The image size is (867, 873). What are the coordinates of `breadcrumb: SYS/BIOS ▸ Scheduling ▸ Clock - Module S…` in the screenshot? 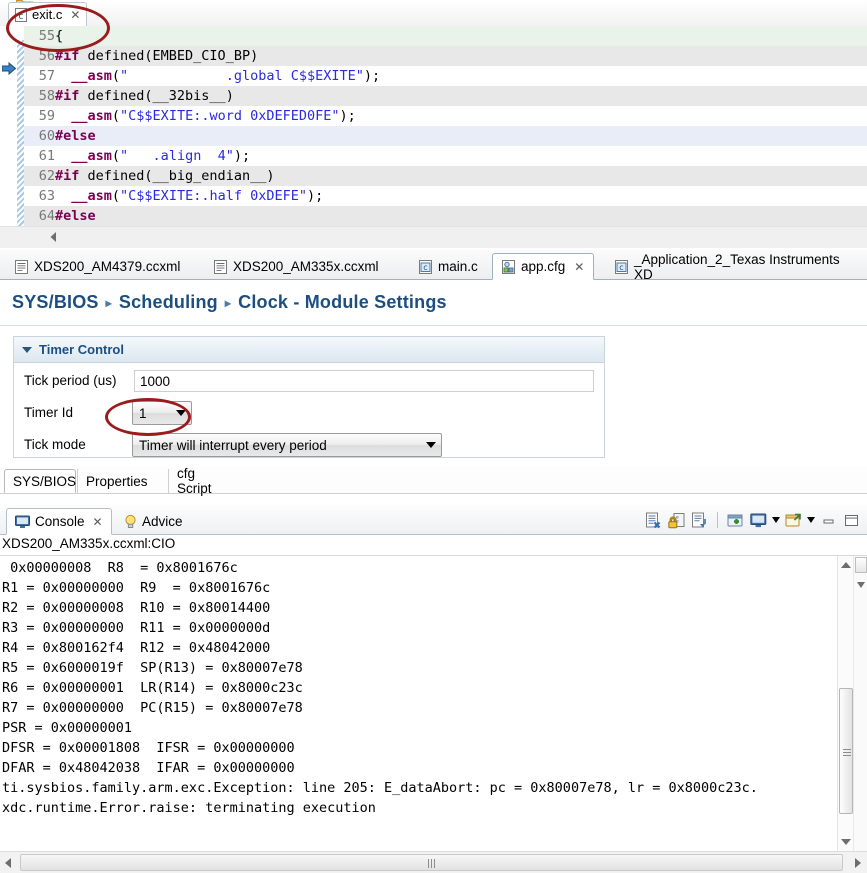 It's located at (229, 302).